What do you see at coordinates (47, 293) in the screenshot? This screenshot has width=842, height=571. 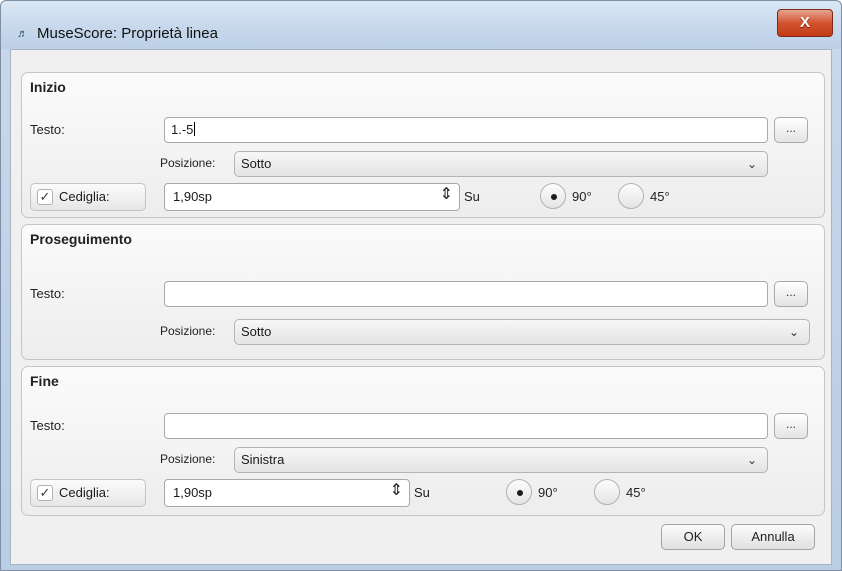 I see `label-testo-proseguimento: Testo:` at bounding box center [47, 293].